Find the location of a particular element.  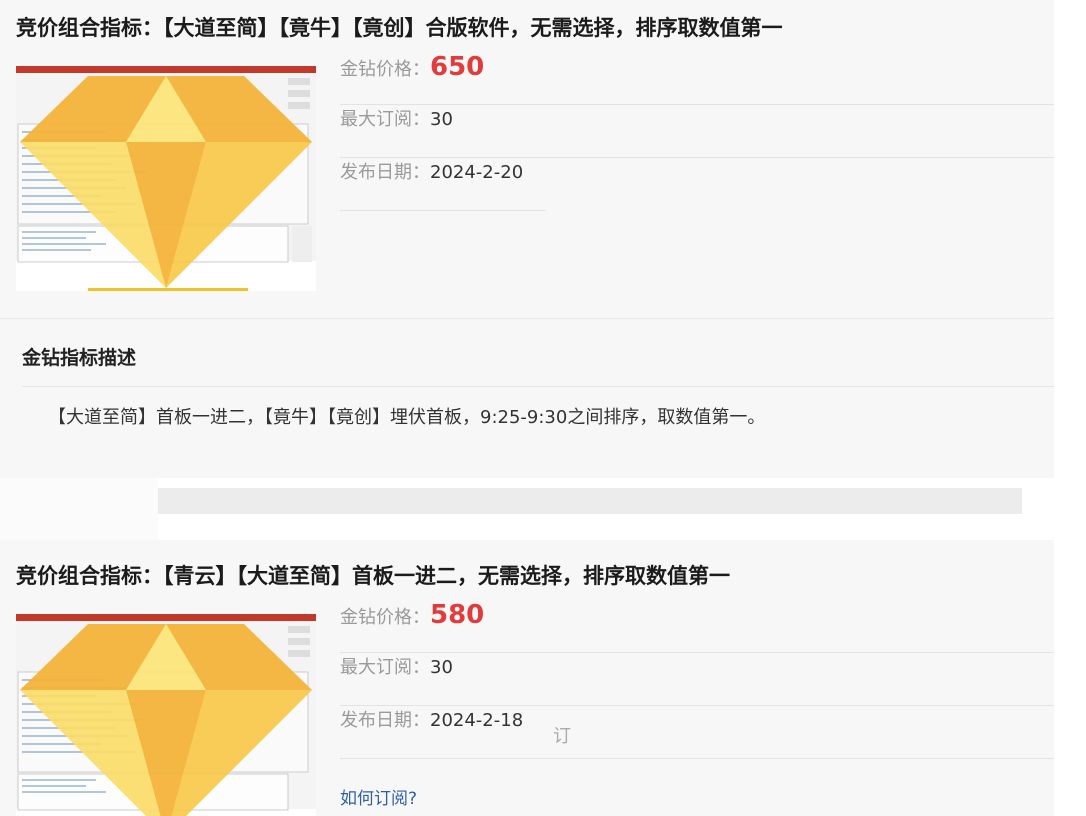

product-title: 竞价组合指标：【青云】【大道至简】首板一进二，无需选择，排序取数值第一 is located at coordinates (373, 575).